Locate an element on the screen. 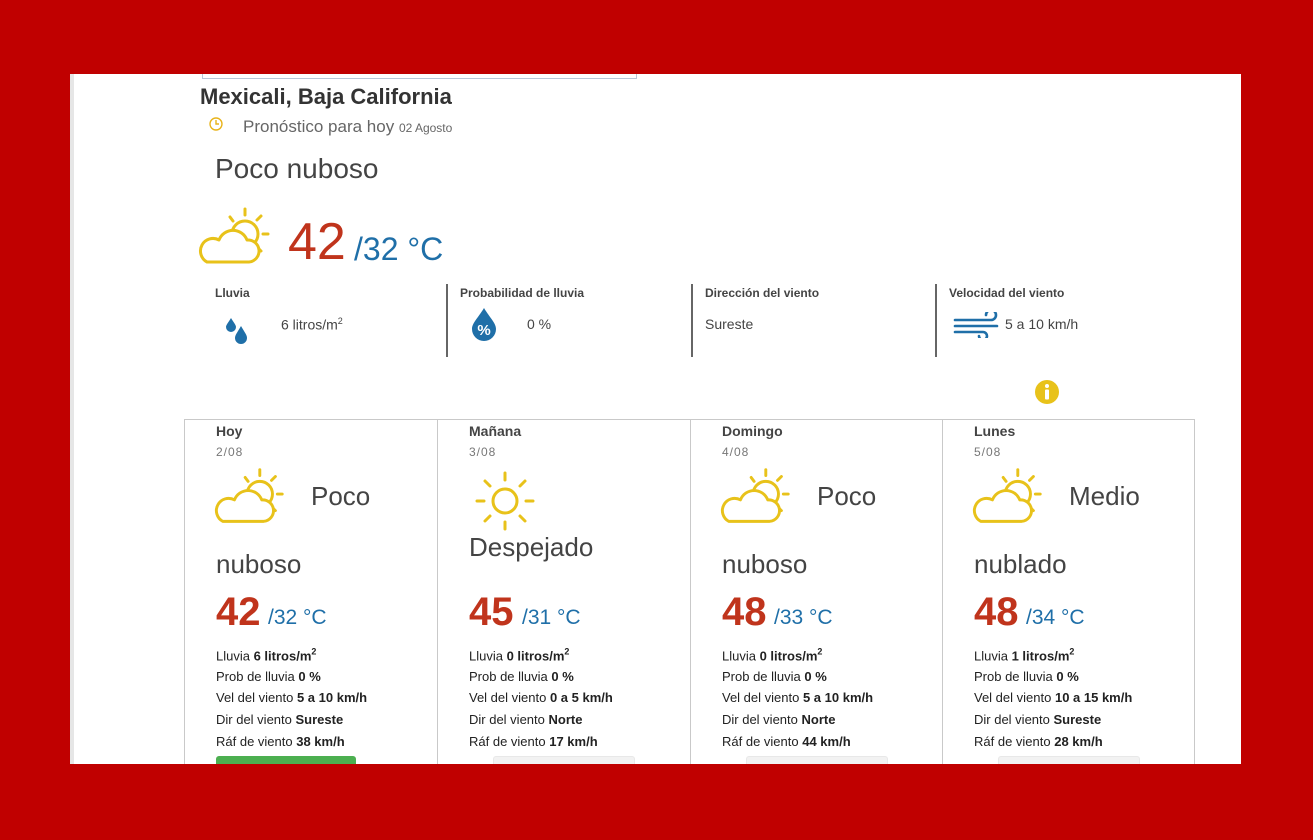 Image resolution: width=1313 pixels, height=840 pixels. day-name: Hoy is located at coordinates (229, 431).